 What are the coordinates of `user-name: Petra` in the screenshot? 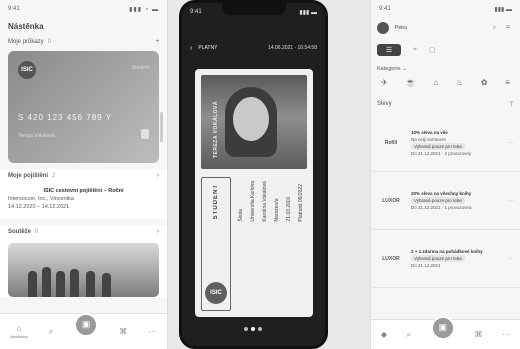 It's located at (401, 28).